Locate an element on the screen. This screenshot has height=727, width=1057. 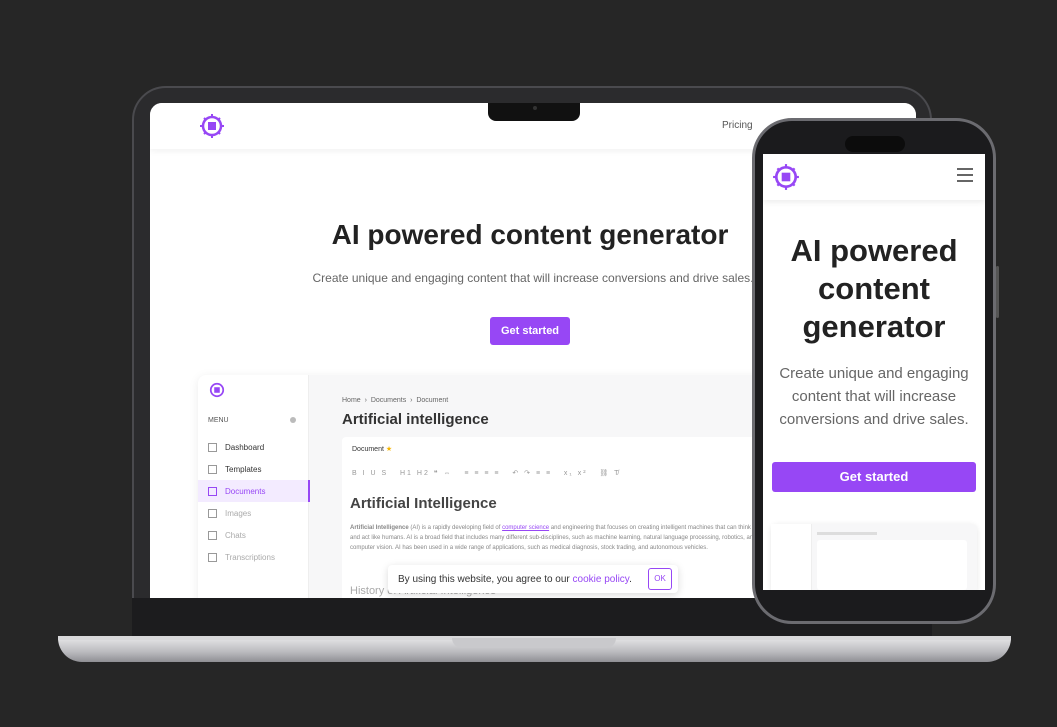
headphones-icon is located at coordinates (212, 557).